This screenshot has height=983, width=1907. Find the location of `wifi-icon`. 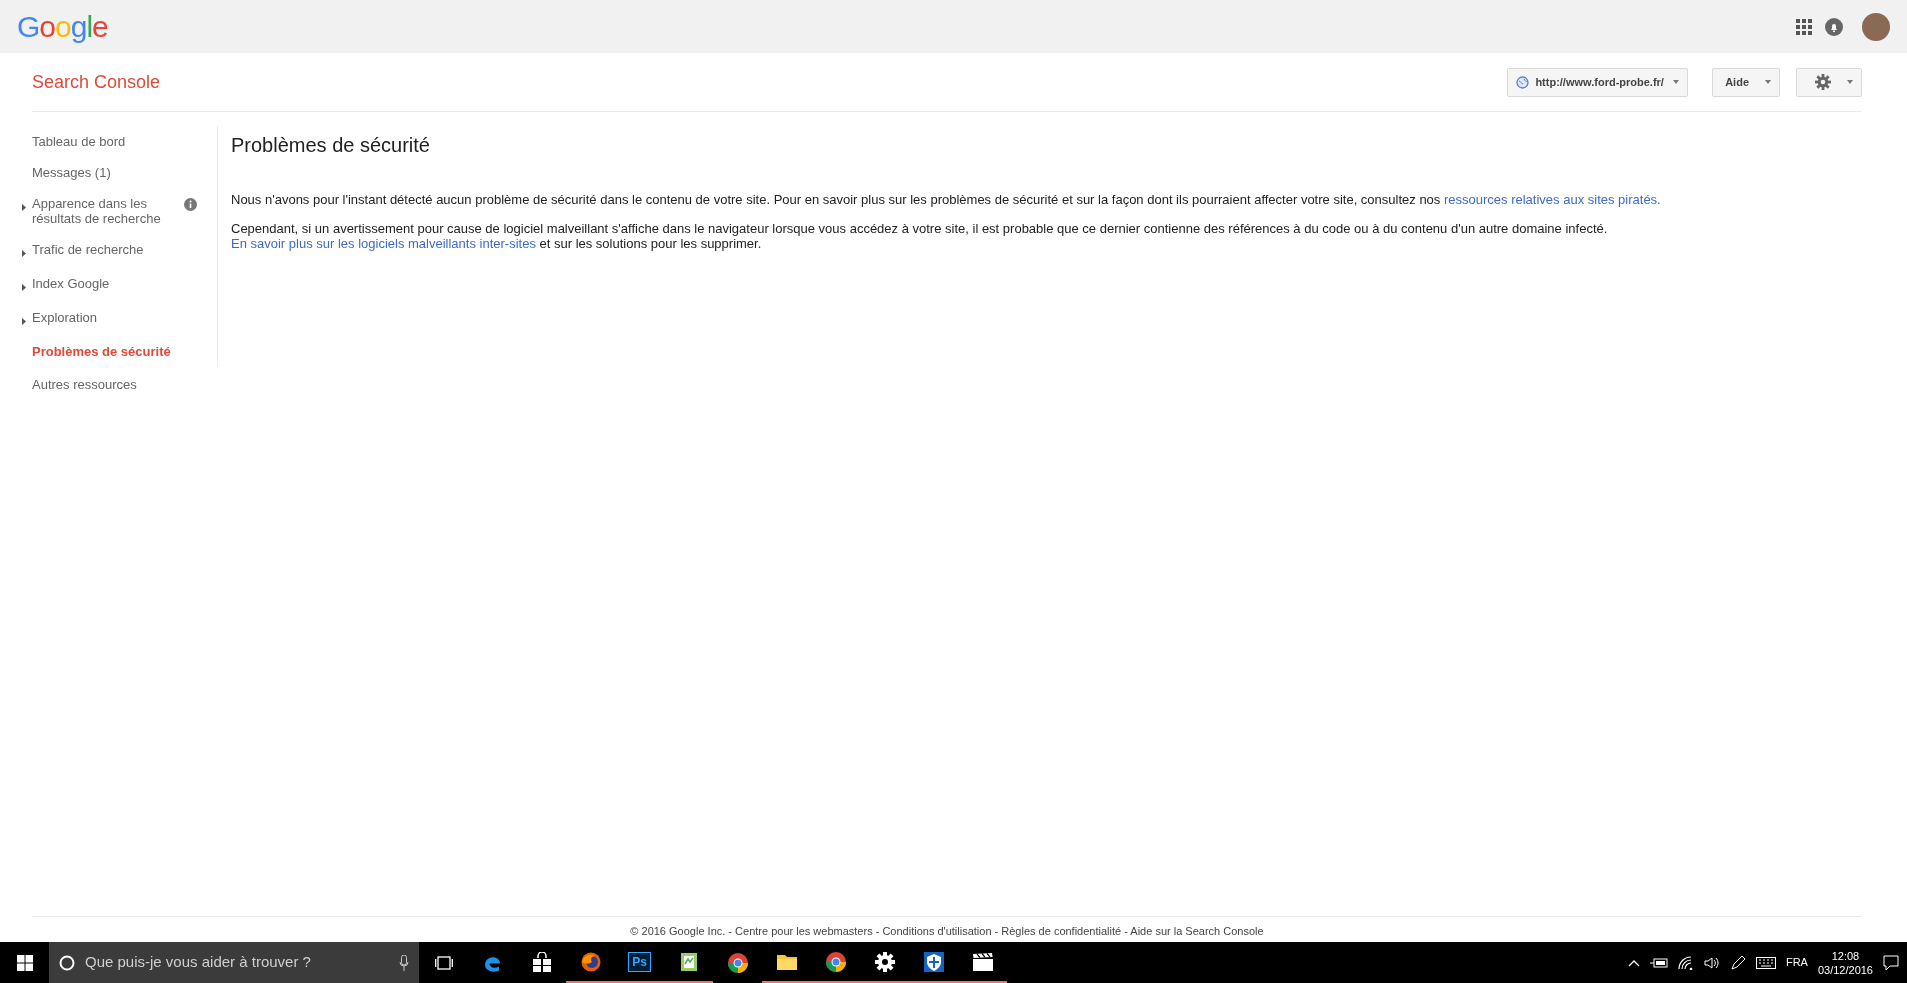

wifi-icon is located at coordinates (1685, 962).